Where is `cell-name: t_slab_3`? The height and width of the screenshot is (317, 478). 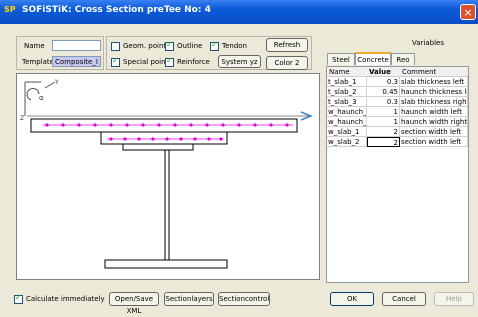
cell-name: t_slab_3 is located at coordinates (347, 102).